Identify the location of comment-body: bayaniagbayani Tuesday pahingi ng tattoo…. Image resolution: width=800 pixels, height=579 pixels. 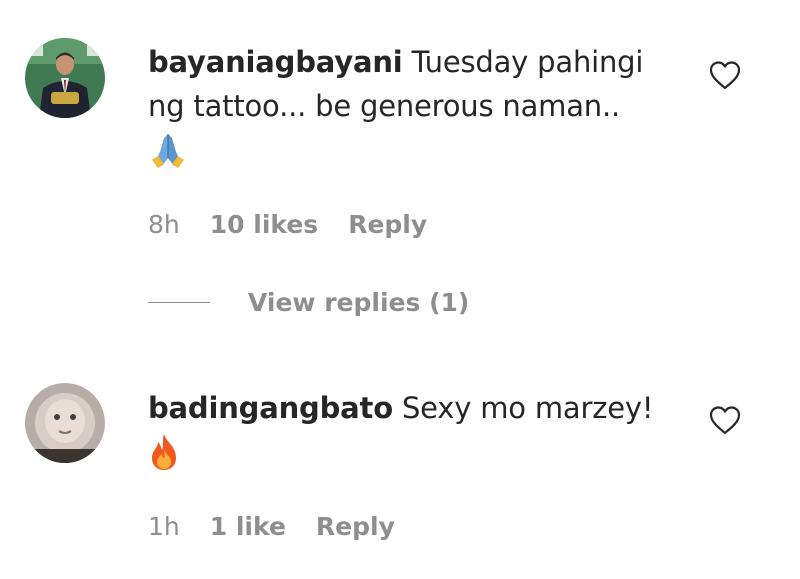
(395, 105).